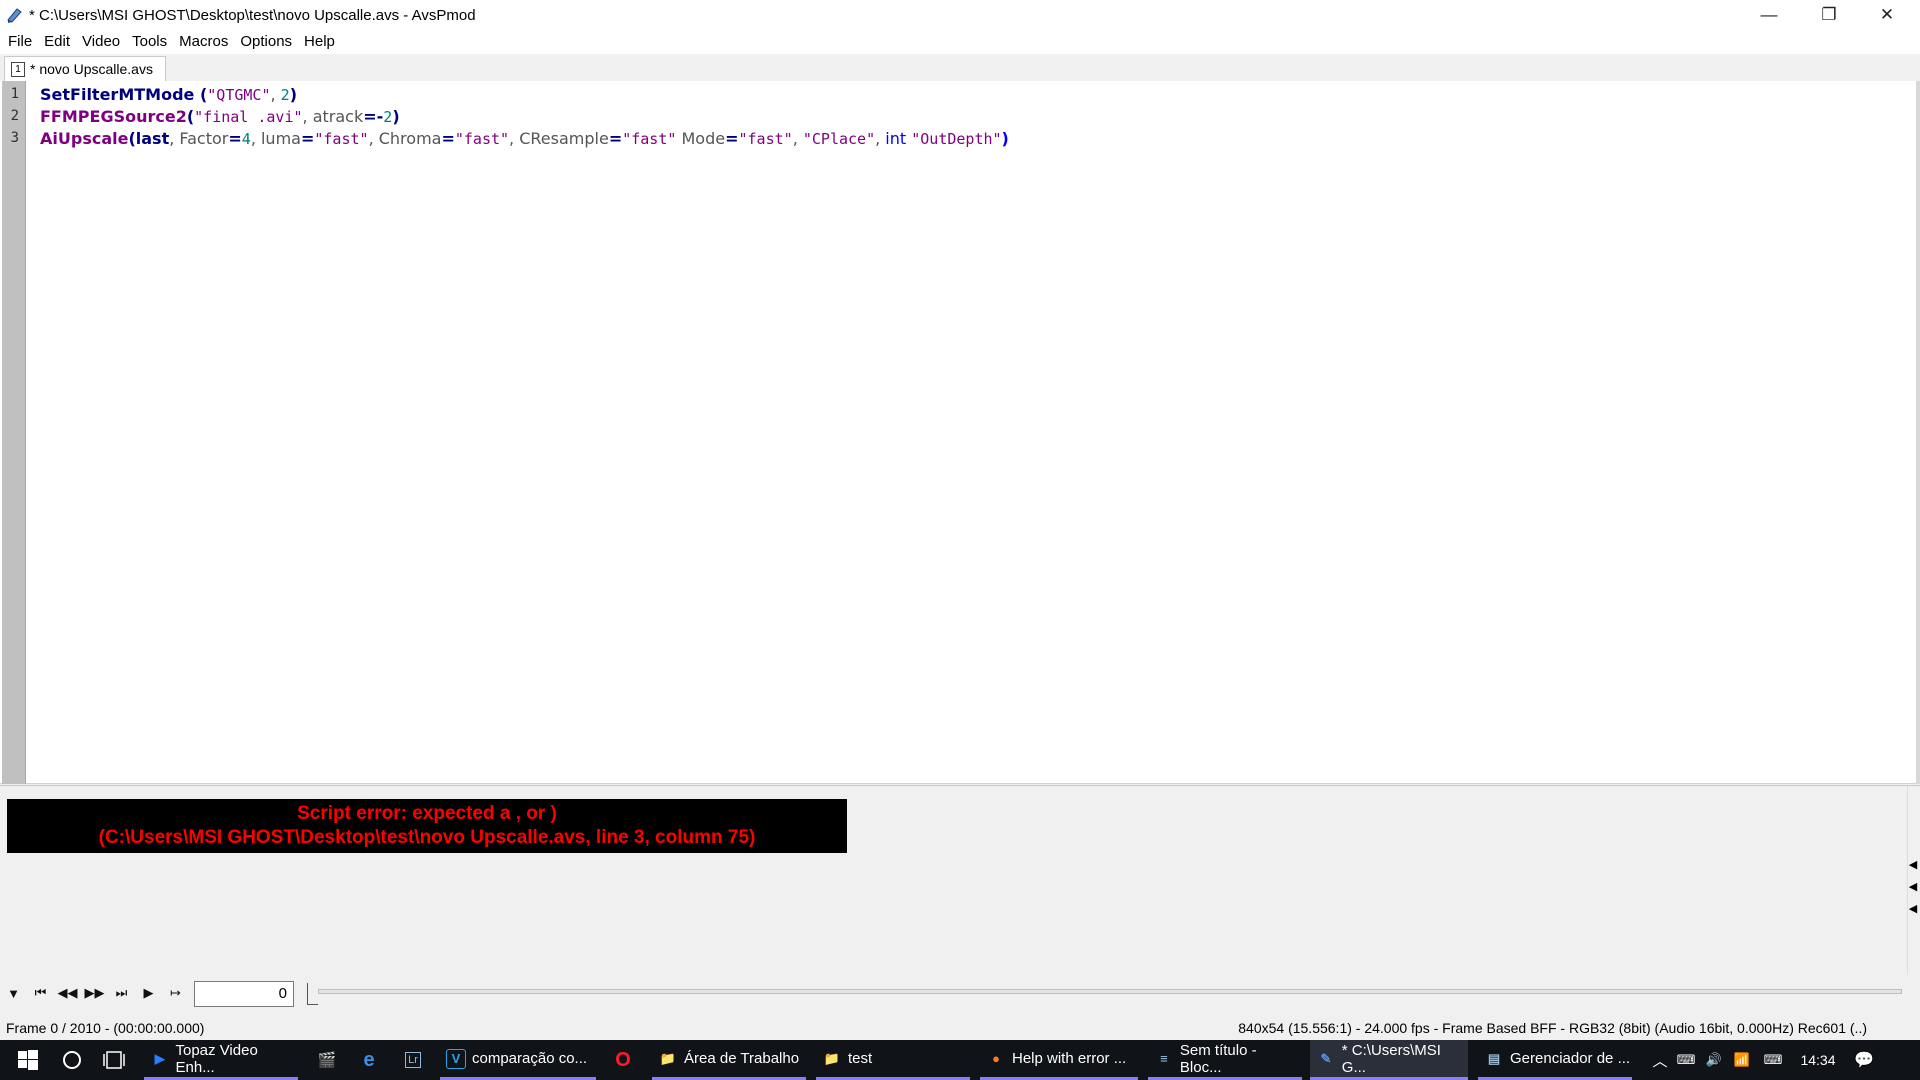  Describe the element at coordinates (266, 42) in the screenshot. I see `menu-options: Options` at that location.